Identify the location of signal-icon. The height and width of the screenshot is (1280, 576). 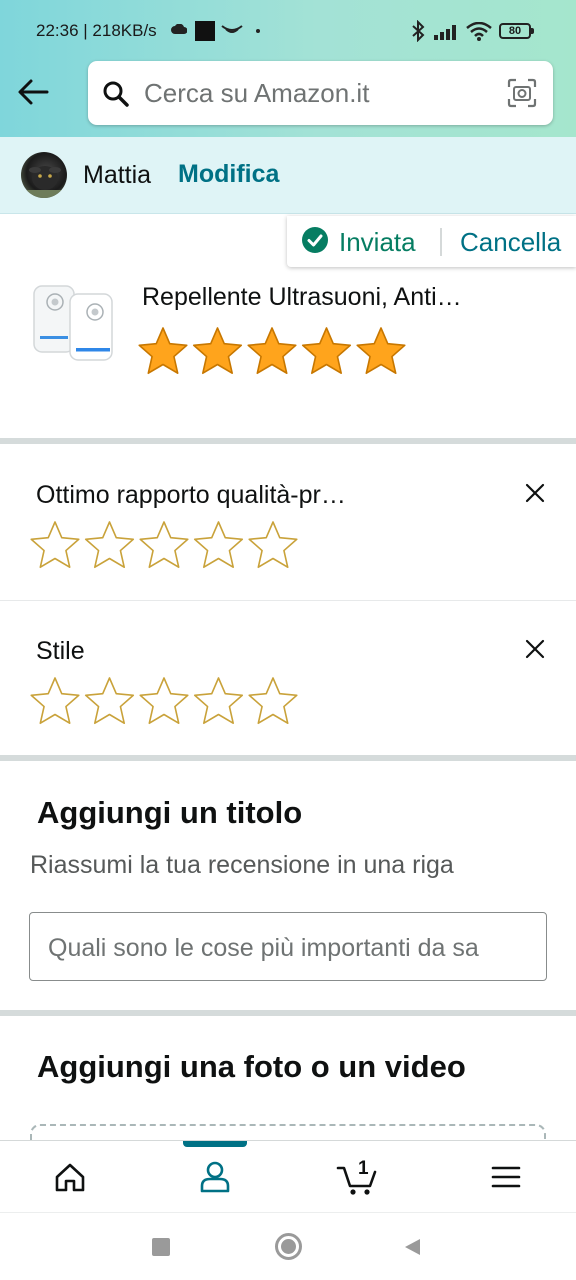
(445, 32).